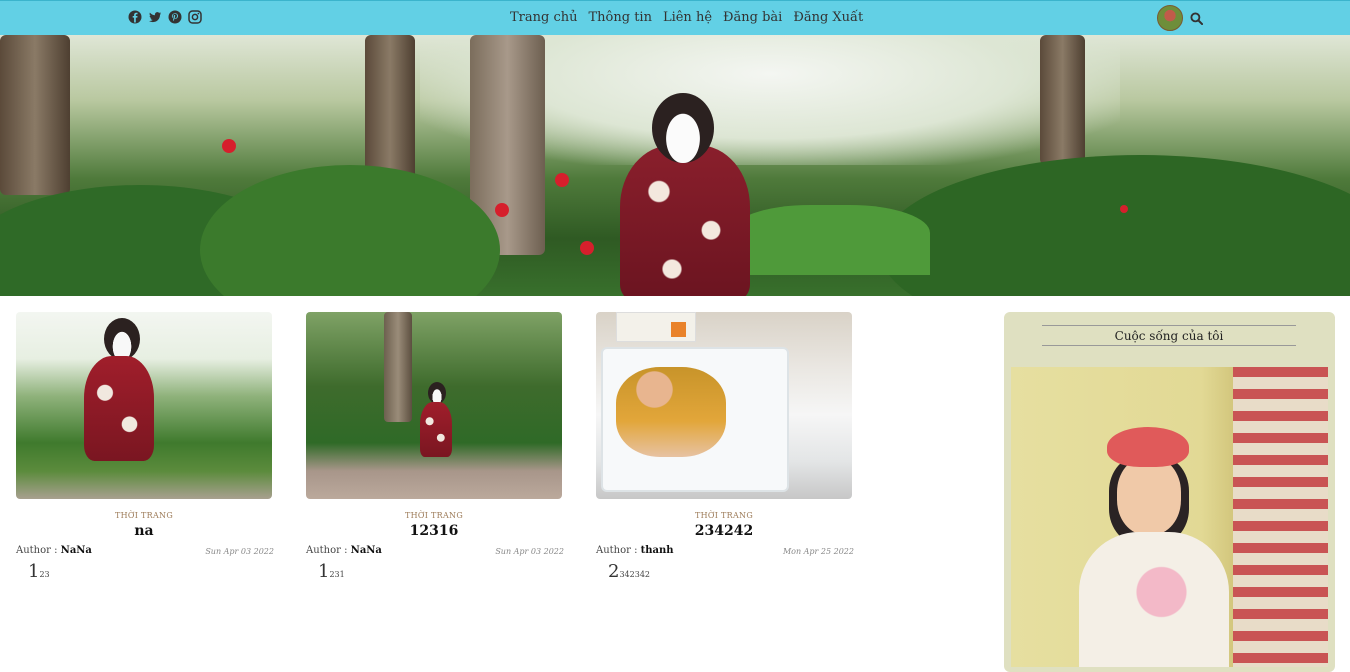 This screenshot has height=672, width=1350. What do you see at coordinates (165, 17) in the screenshot?
I see `social-links` at bounding box center [165, 17].